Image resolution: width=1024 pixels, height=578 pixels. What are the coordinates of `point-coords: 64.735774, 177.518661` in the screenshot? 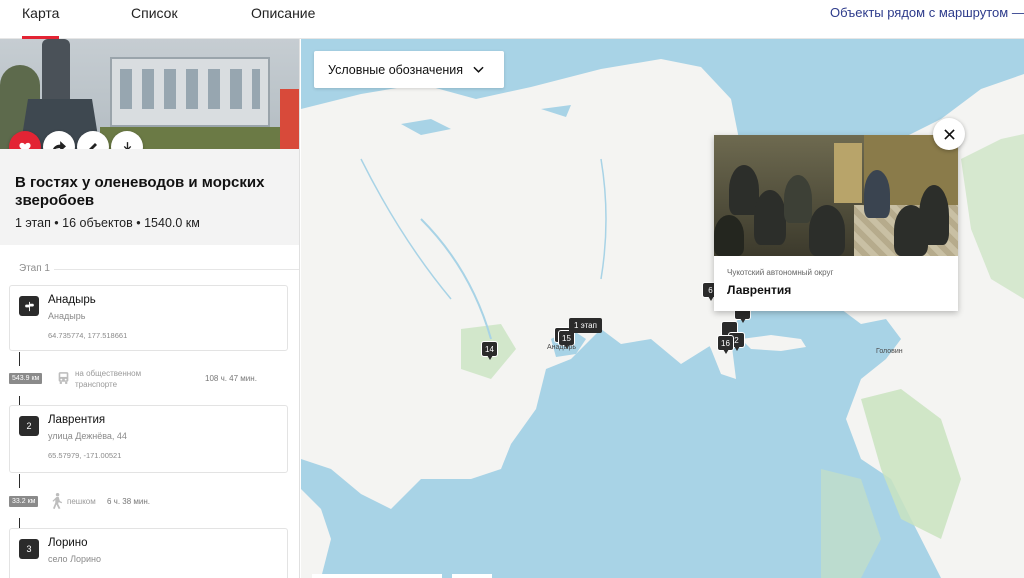 It's located at (88, 335).